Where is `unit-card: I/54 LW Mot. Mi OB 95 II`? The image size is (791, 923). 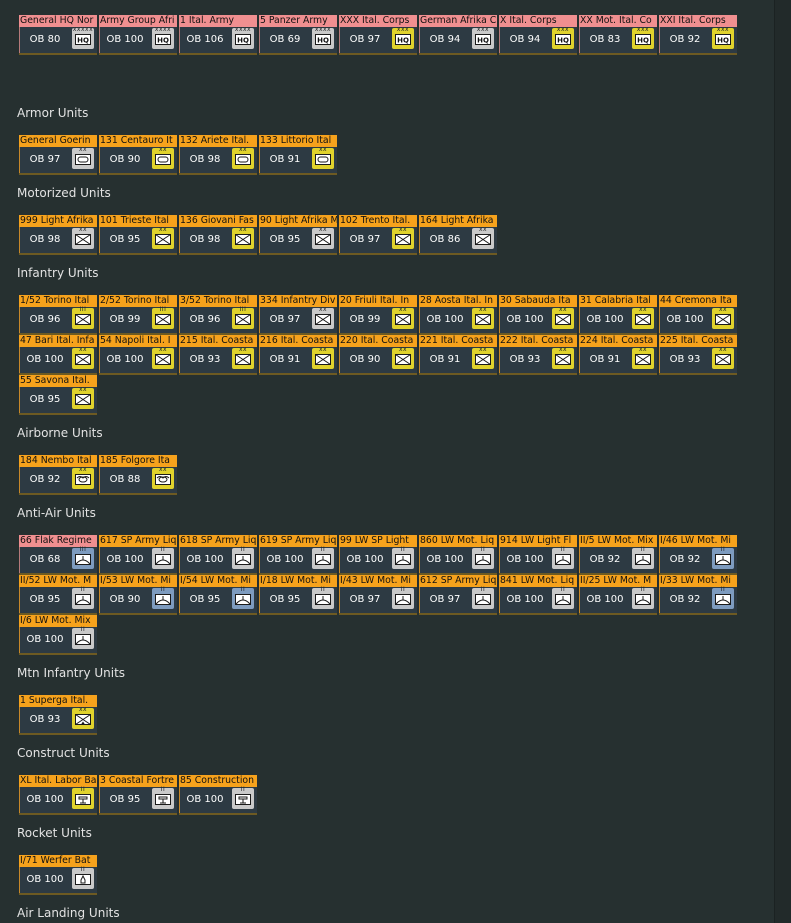 unit-card: I/54 LW Mot. Mi OB 95 II is located at coordinates (218, 595).